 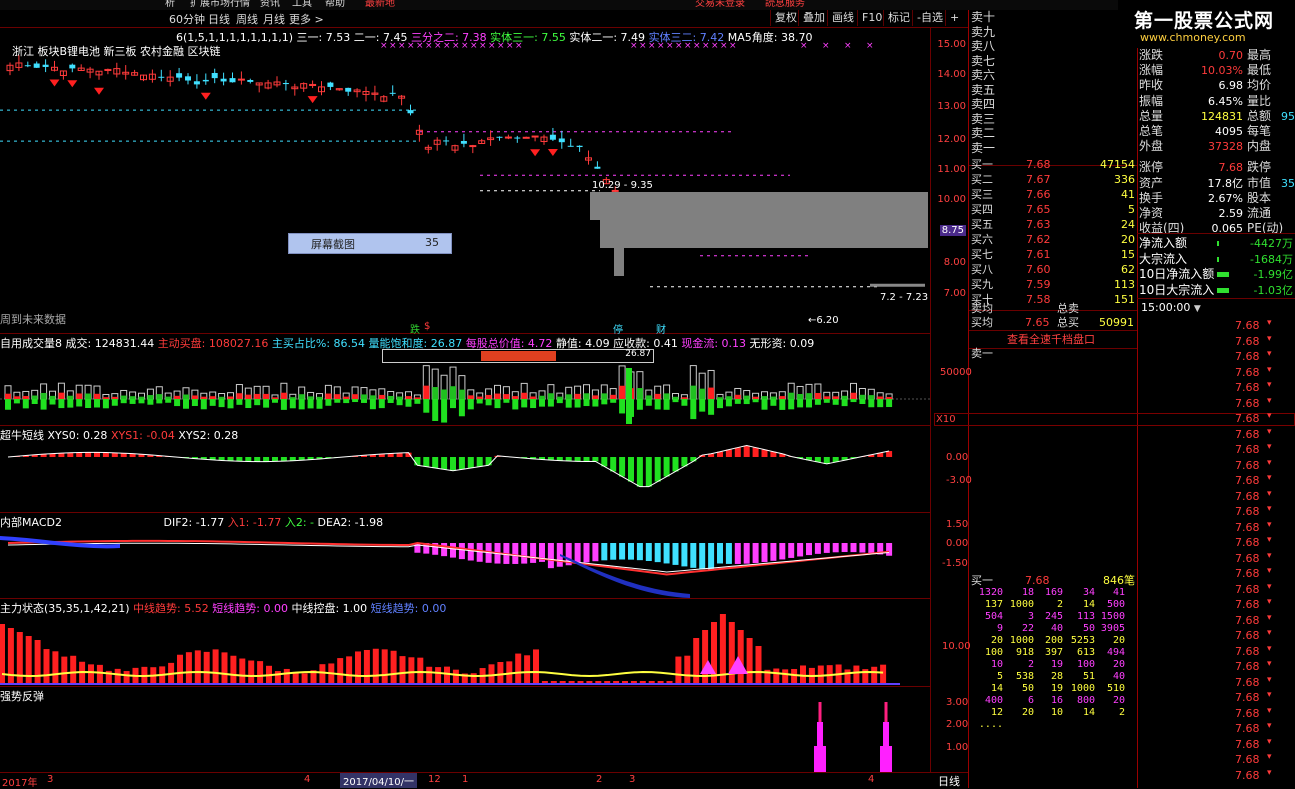 I want to click on buy-level-price: 7.66, so click(x=1038, y=194).